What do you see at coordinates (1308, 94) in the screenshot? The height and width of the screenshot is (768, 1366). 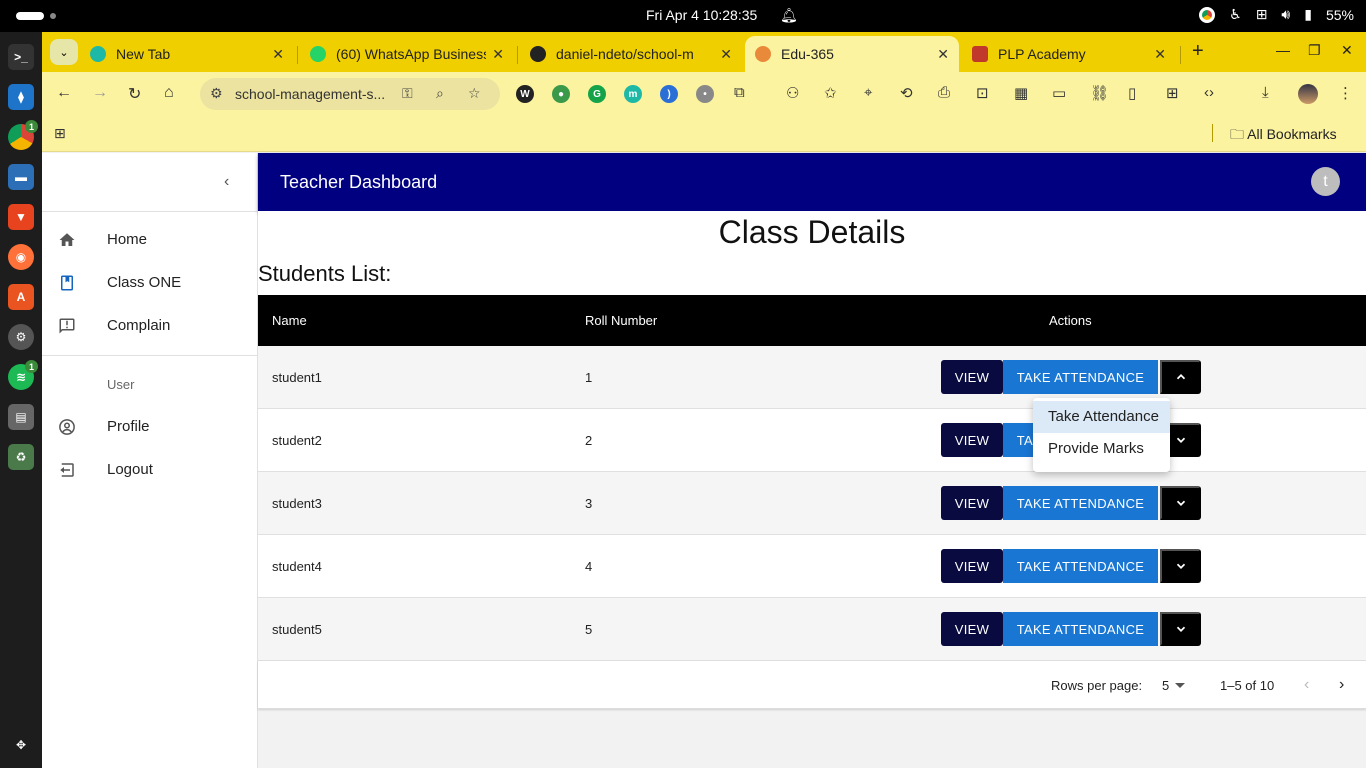 I see `profile-avatar-icon` at bounding box center [1308, 94].